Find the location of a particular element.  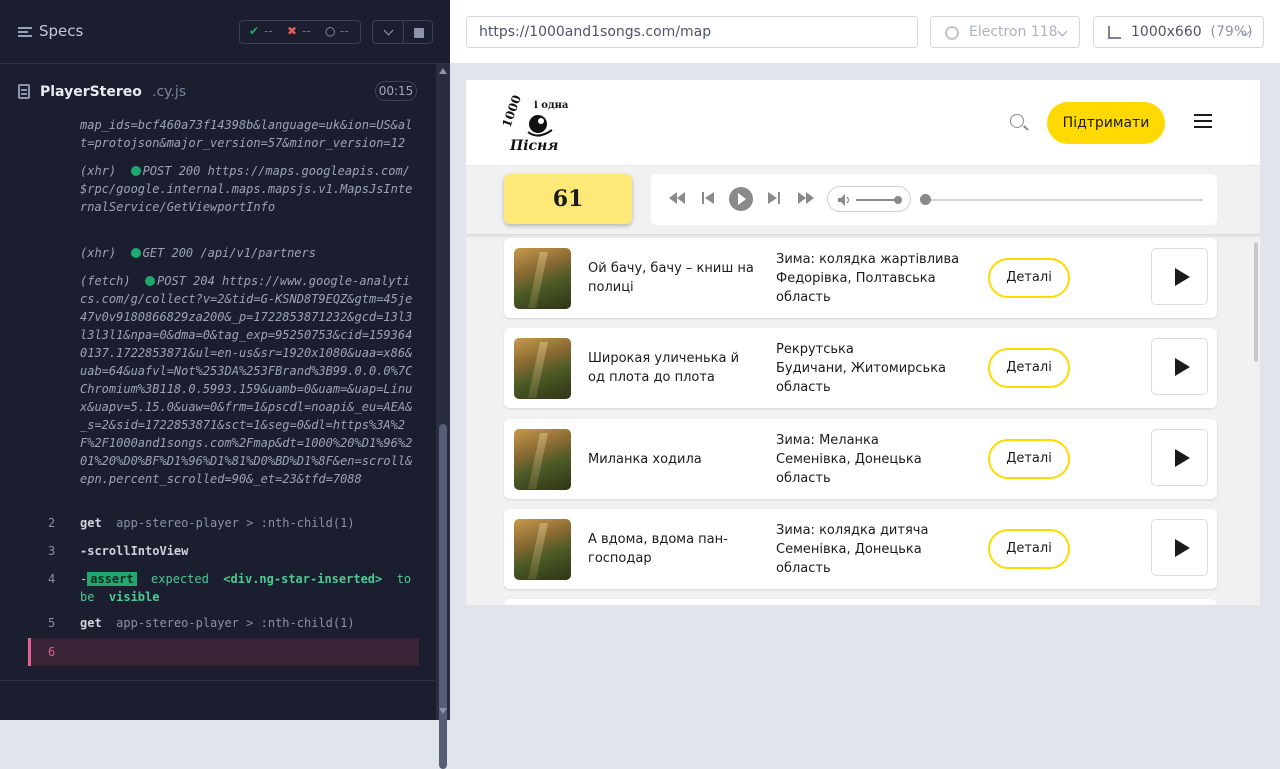

failed-count: -- is located at coordinates (306, 31).